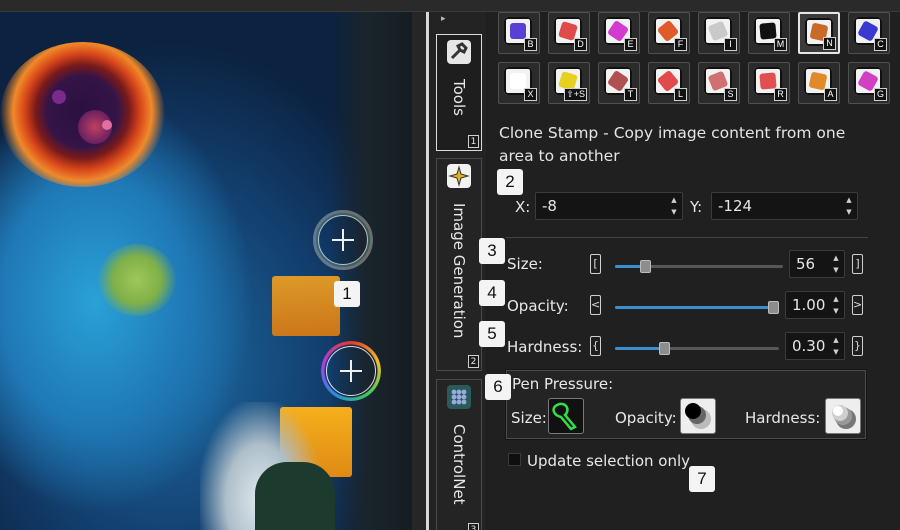 The height and width of the screenshot is (530, 900). What do you see at coordinates (519, 33) in the screenshot?
I see `brush-tool: B` at bounding box center [519, 33].